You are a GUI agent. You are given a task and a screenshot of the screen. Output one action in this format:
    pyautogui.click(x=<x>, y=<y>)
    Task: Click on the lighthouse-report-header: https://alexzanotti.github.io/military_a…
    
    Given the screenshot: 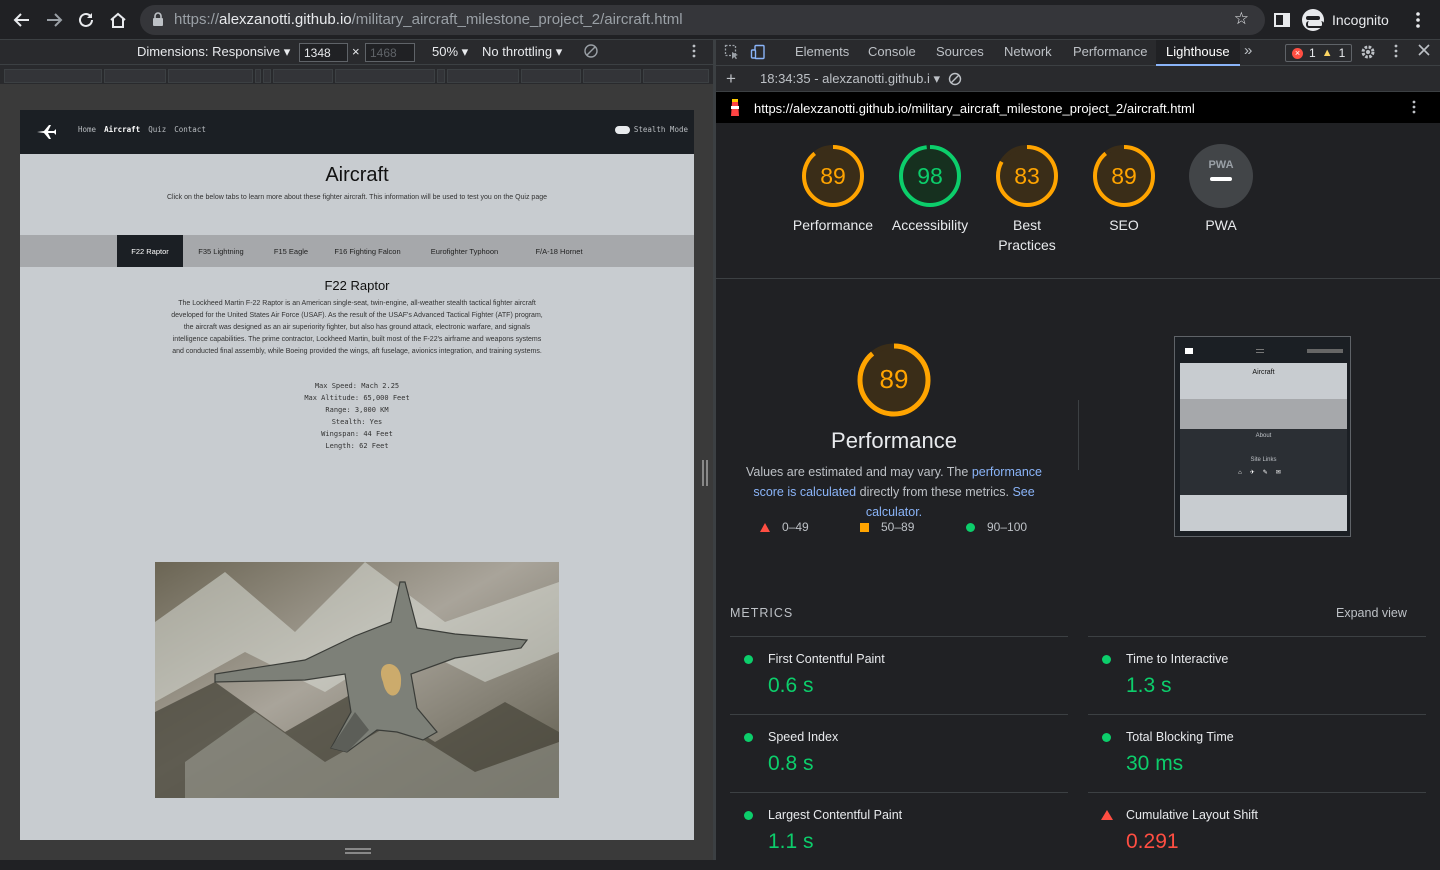 What is the action you would take?
    pyautogui.click(x=1078, y=107)
    